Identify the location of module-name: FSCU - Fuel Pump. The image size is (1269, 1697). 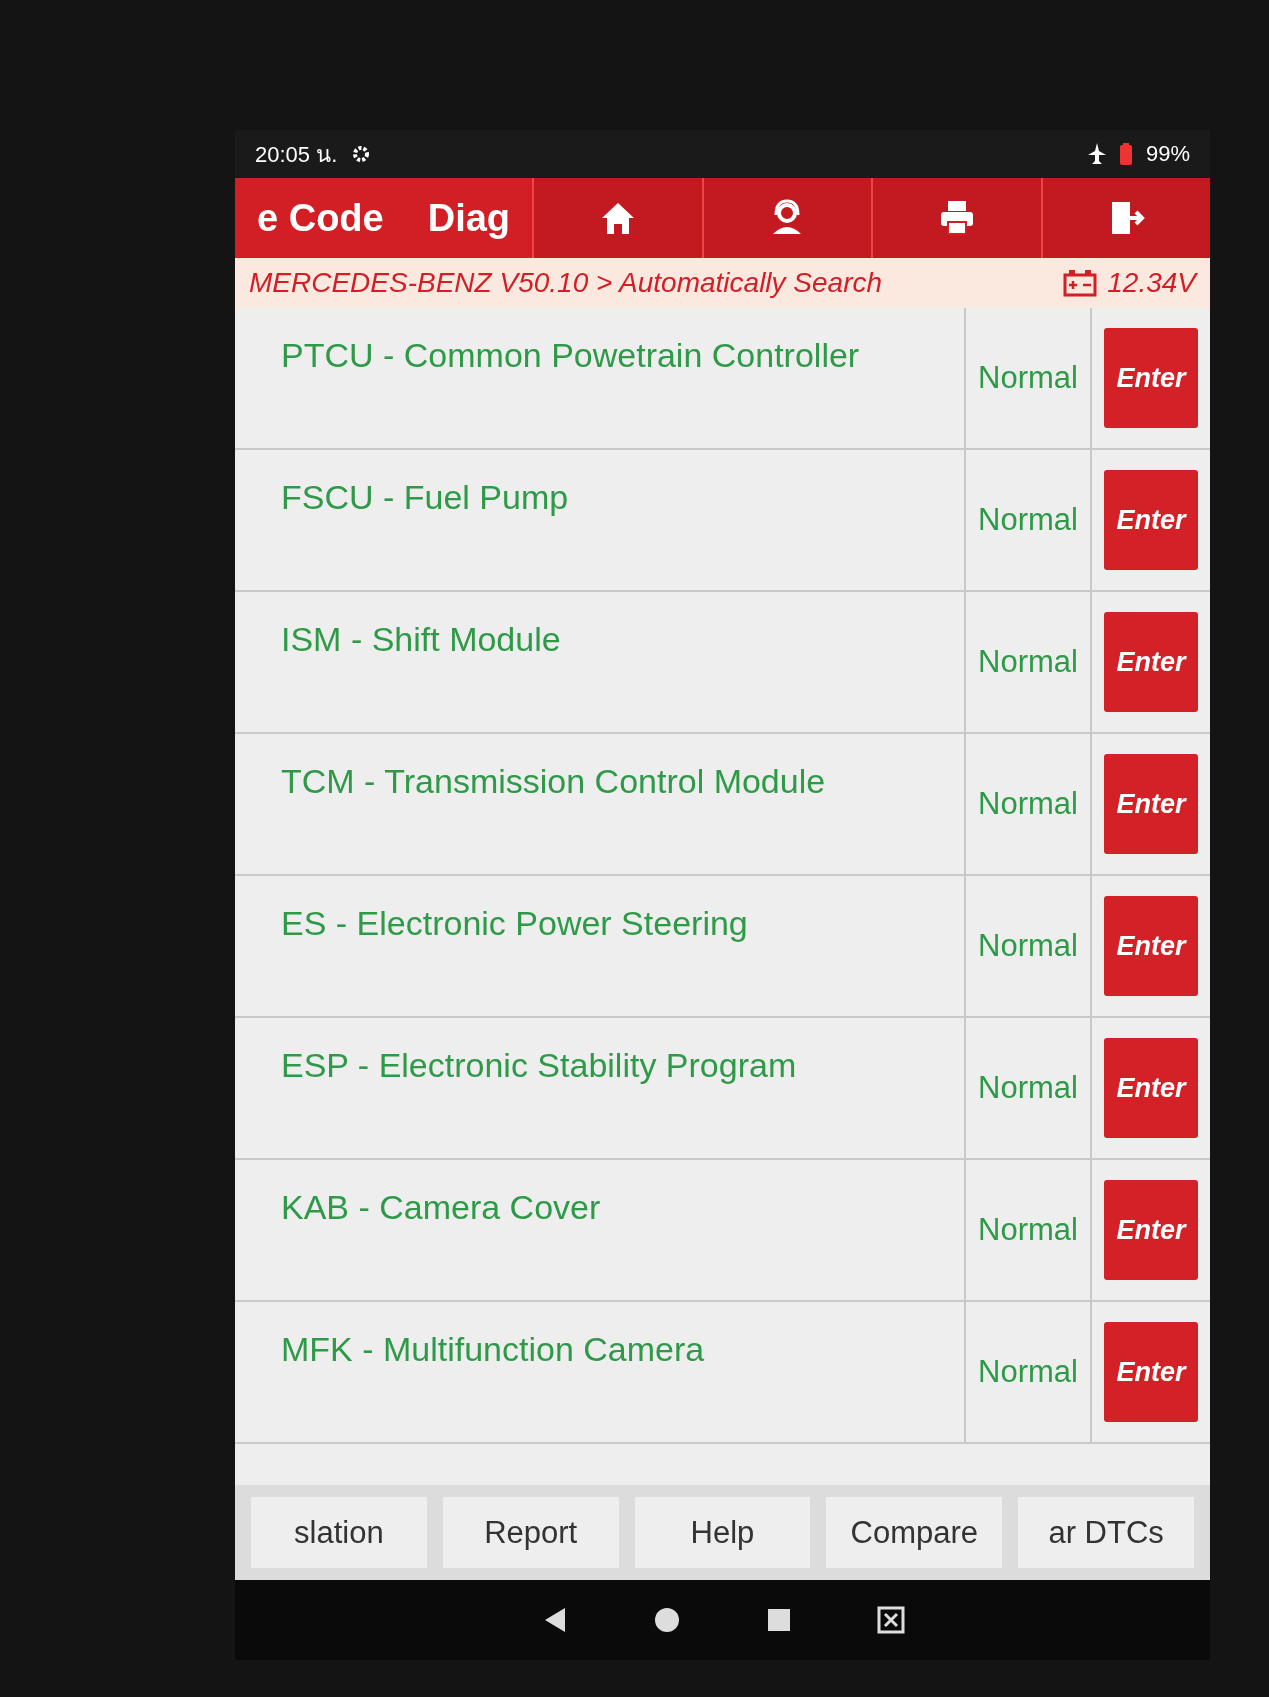
(425, 497).